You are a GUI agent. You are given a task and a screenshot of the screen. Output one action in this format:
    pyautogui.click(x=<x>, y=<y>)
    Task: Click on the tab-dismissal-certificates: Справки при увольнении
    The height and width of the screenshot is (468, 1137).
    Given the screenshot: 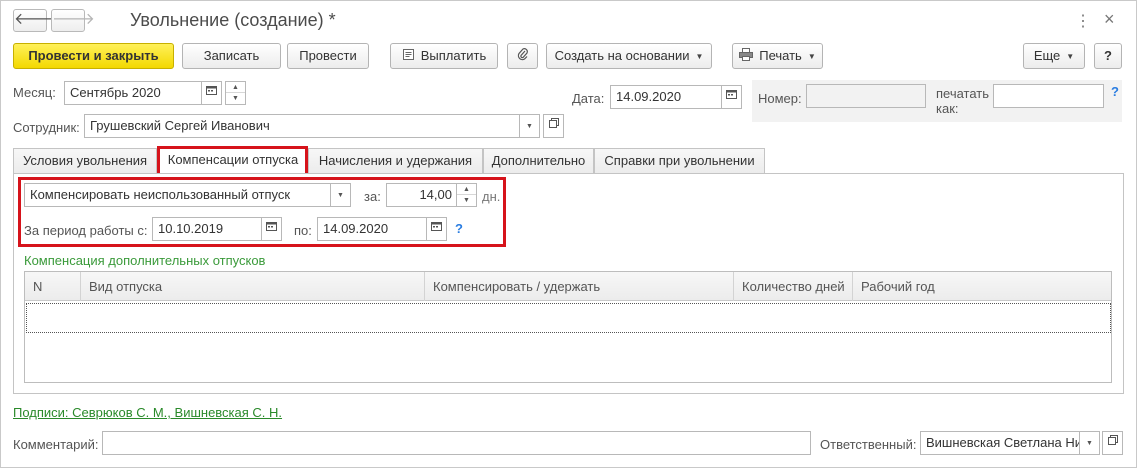 What is the action you would take?
    pyautogui.click(x=679, y=160)
    